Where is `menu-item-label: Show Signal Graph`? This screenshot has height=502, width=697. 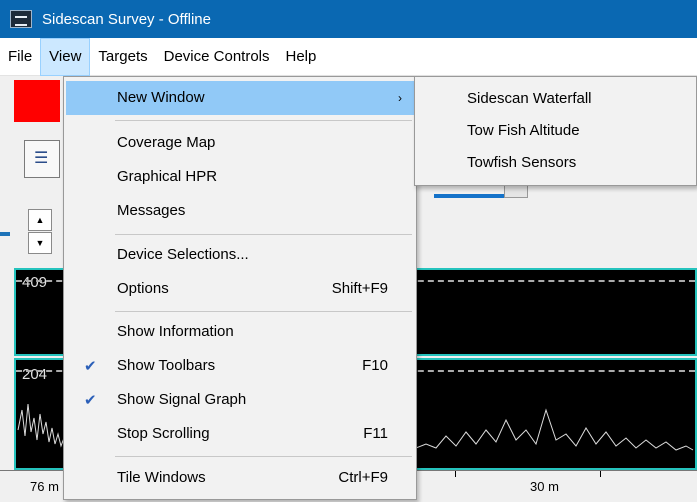 menu-item-label: Show Signal Graph is located at coordinates (182, 399).